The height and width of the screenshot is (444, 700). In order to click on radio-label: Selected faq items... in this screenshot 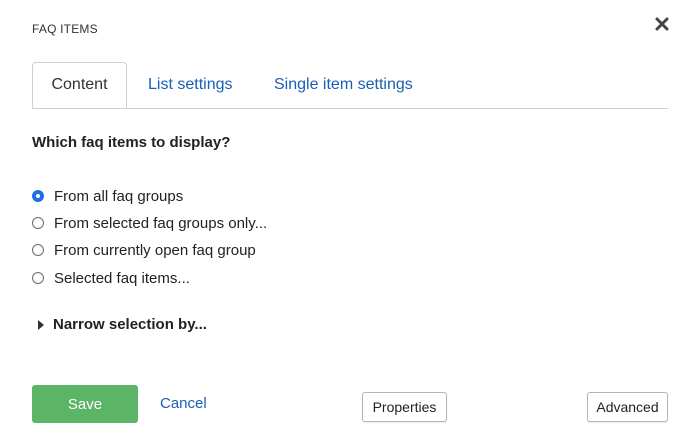, I will do `click(122, 278)`.